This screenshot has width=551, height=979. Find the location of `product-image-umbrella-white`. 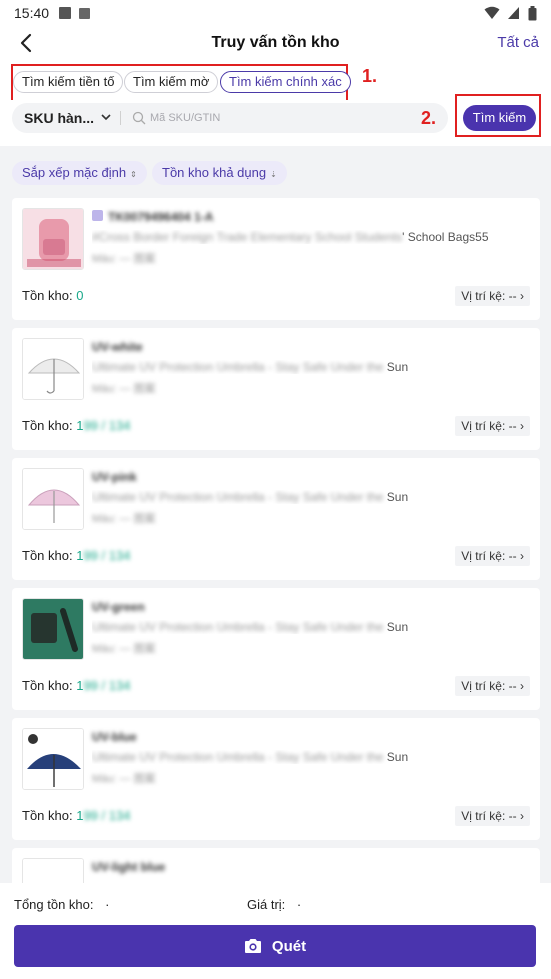

product-image-umbrella-white is located at coordinates (53, 369).